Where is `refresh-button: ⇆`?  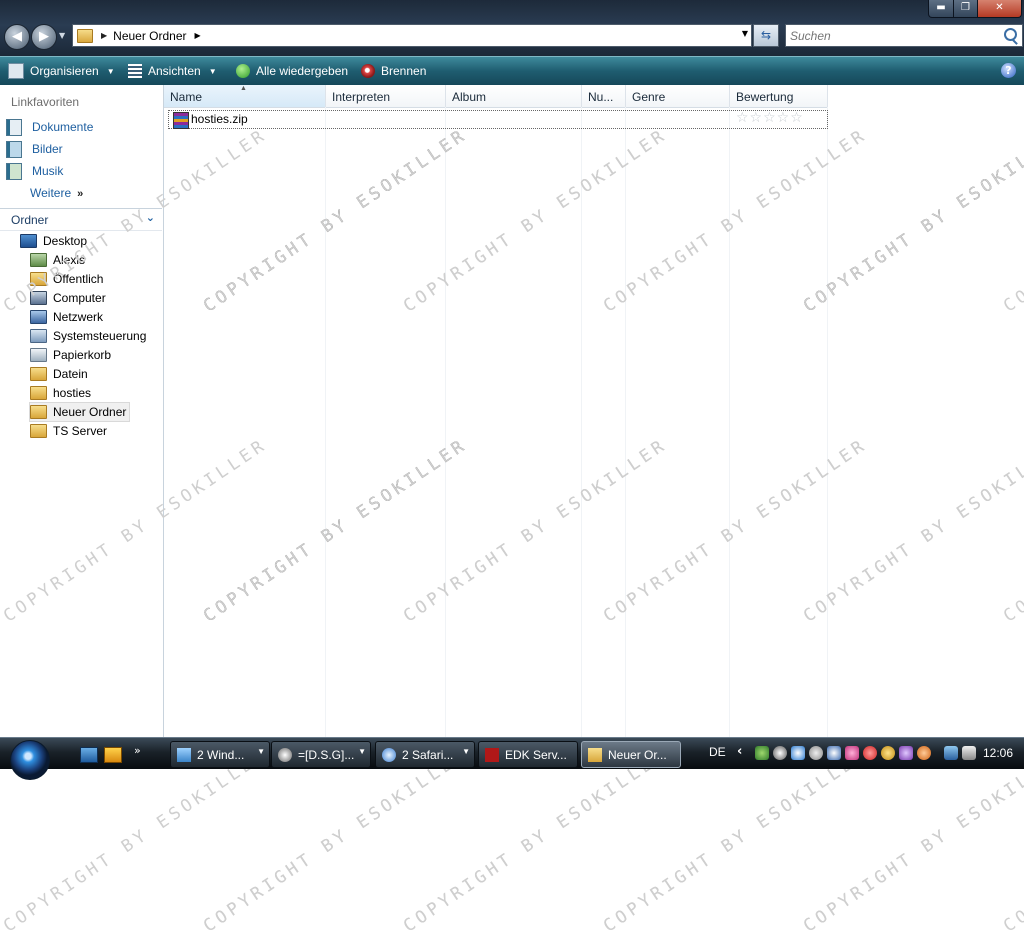
refresh-button: ⇆ is located at coordinates (766, 35).